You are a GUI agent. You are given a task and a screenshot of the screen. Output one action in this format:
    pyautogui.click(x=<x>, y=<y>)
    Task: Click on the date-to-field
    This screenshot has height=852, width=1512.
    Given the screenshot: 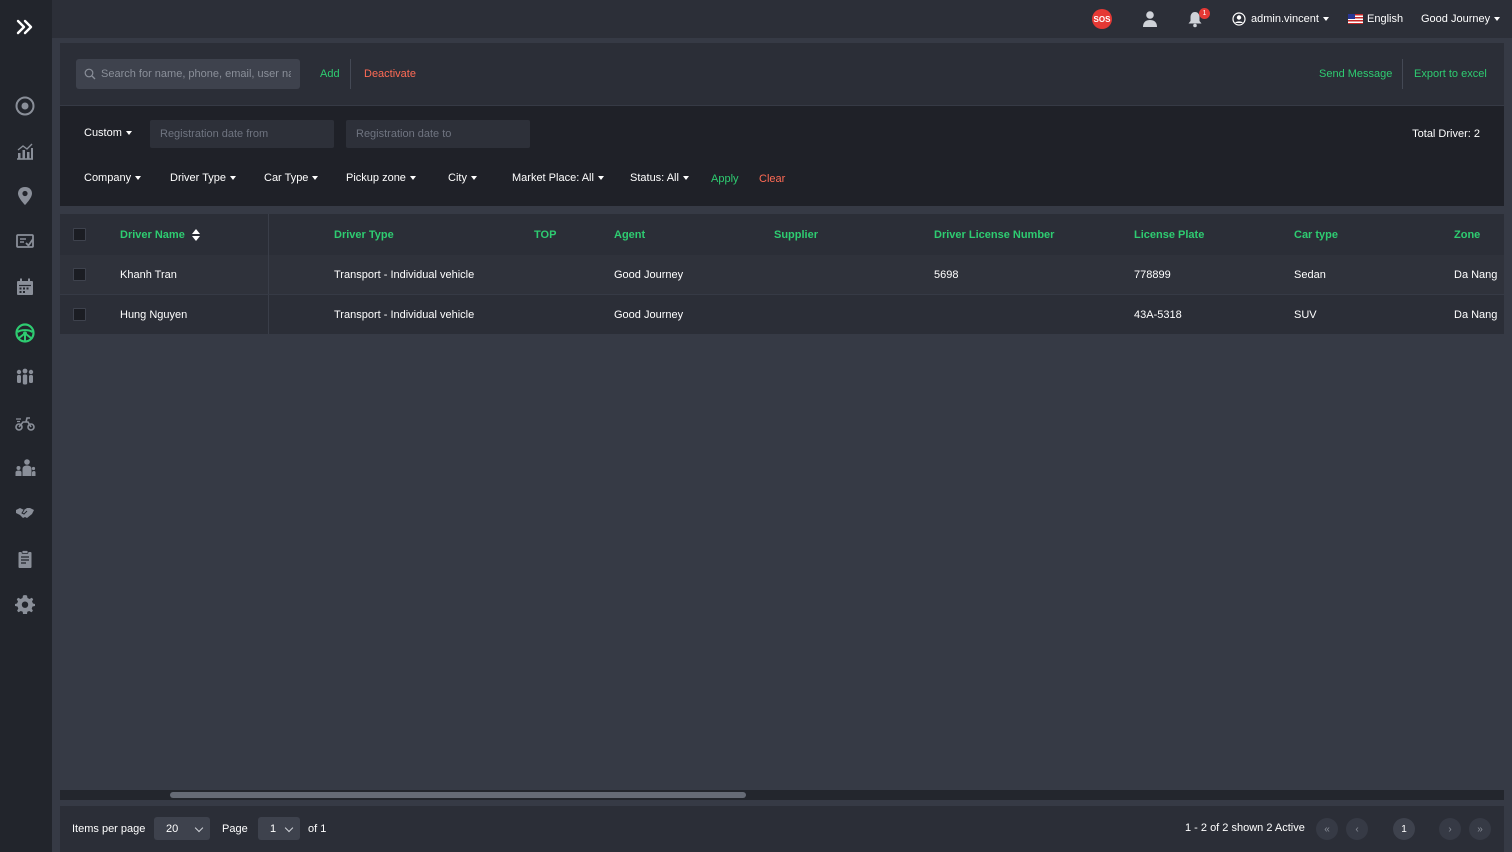 What is the action you would take?
    pyautogui.click(x=438, y=134)
    